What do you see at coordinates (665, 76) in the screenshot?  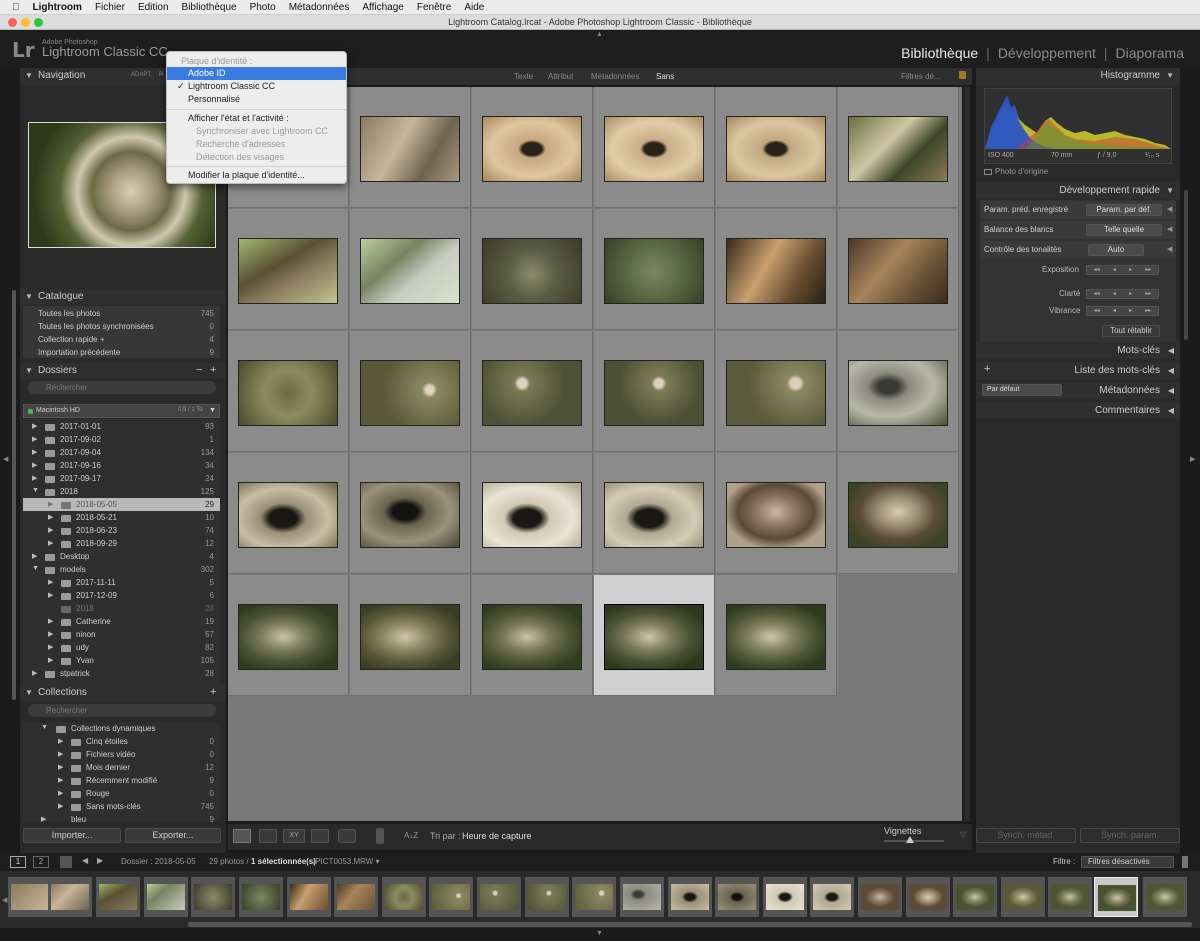 I see `filter-tab-sans: Sans` at bounding box center [665, 76].